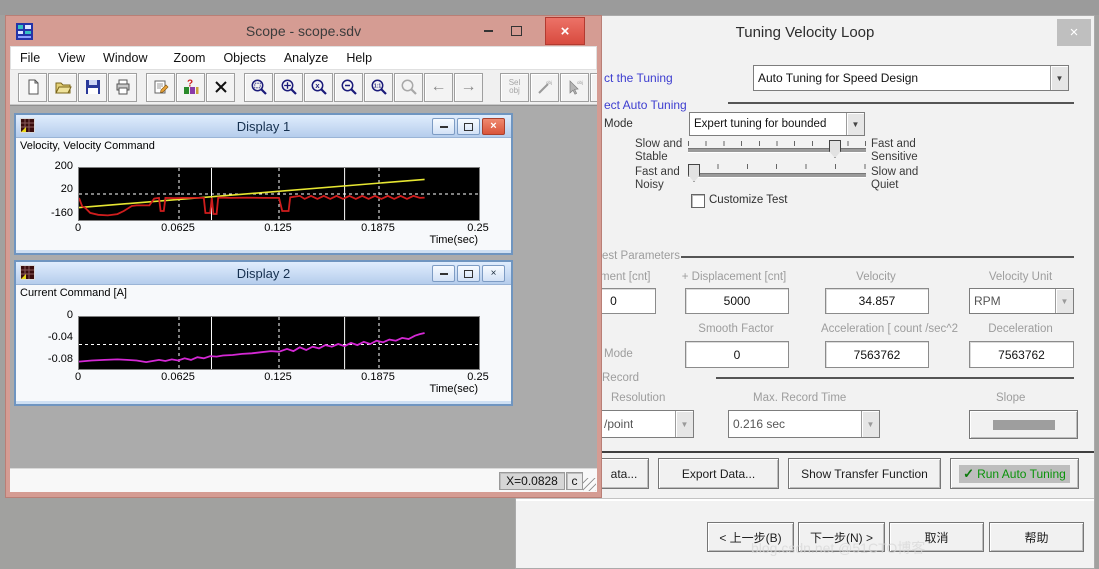  I want to click on new-file-button, so click(32, 87).